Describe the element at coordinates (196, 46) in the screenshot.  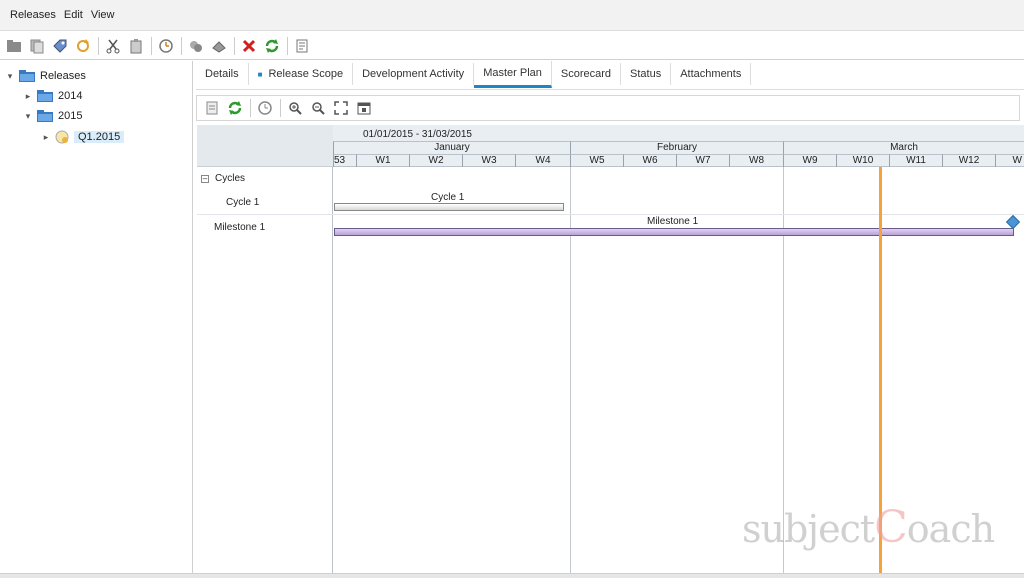
I see `group-icon` at that location.